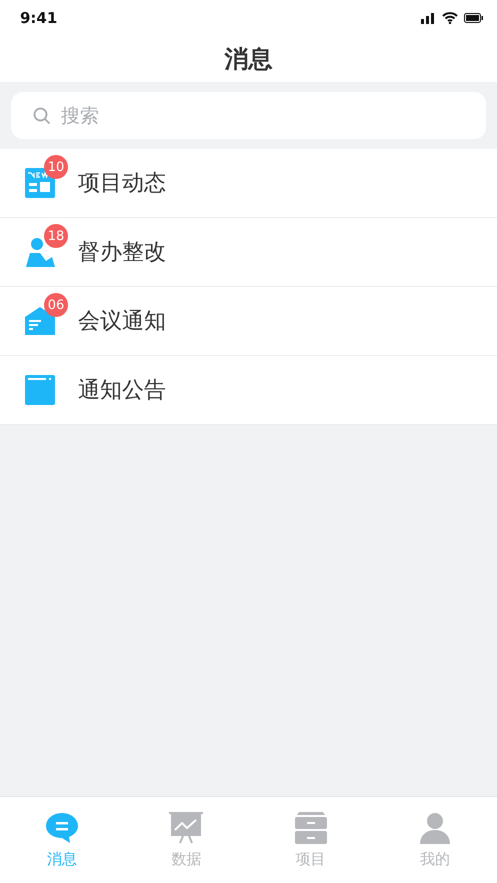 The image size is (497, 883). Describe the element at coordinates (42, 116) in the screenshot. I see `search-icon` at that location.